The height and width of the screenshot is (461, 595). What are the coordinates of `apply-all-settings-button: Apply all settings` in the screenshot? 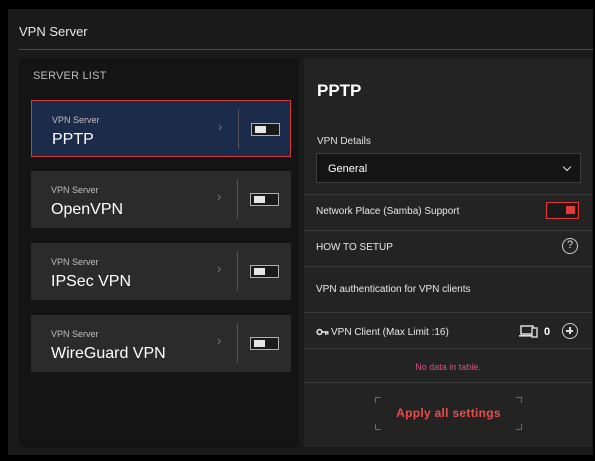 It's located at (448, 413).